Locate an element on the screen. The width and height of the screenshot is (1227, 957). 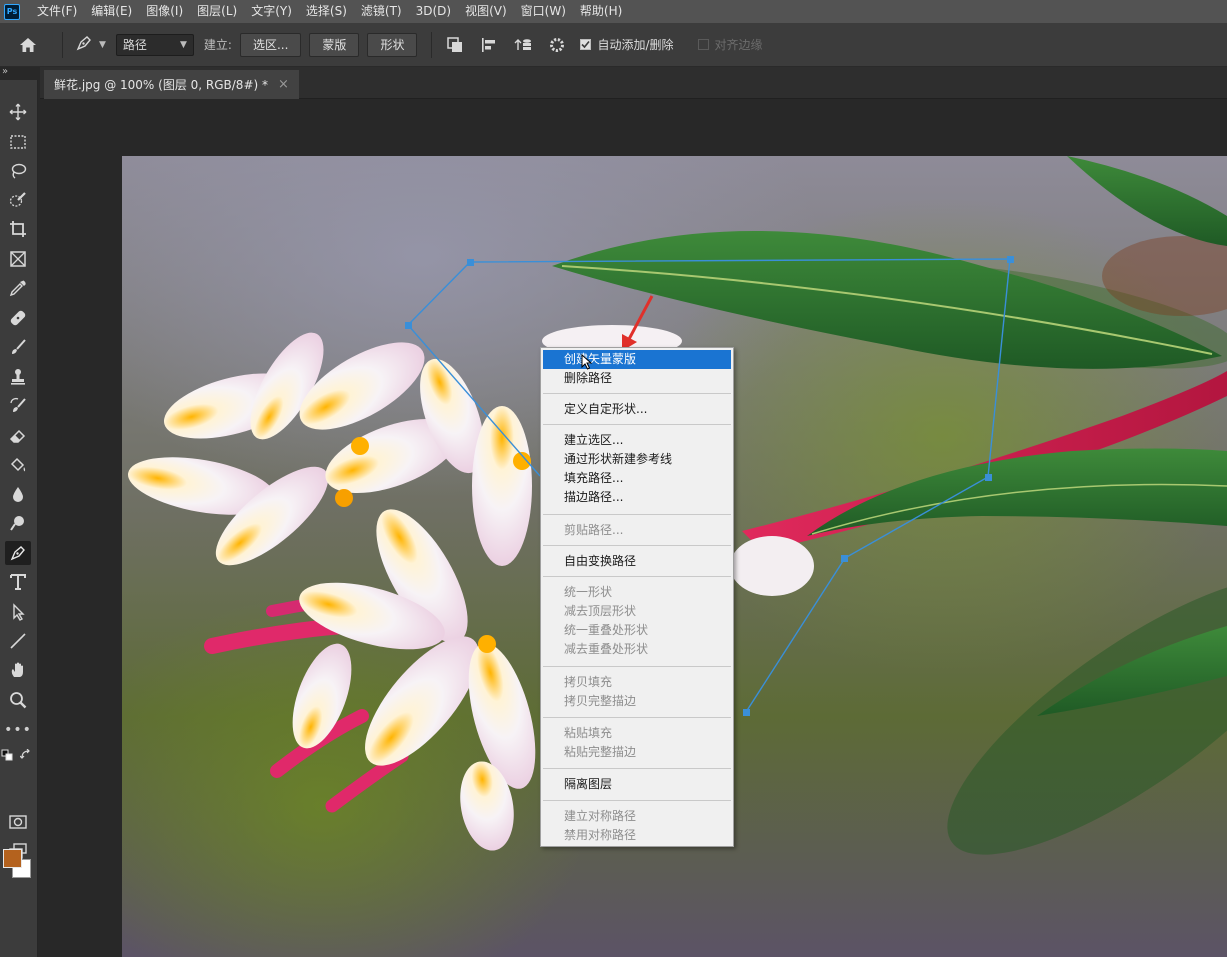
photoshop-logo-icon: Ps is located at coordinates (12, 11).